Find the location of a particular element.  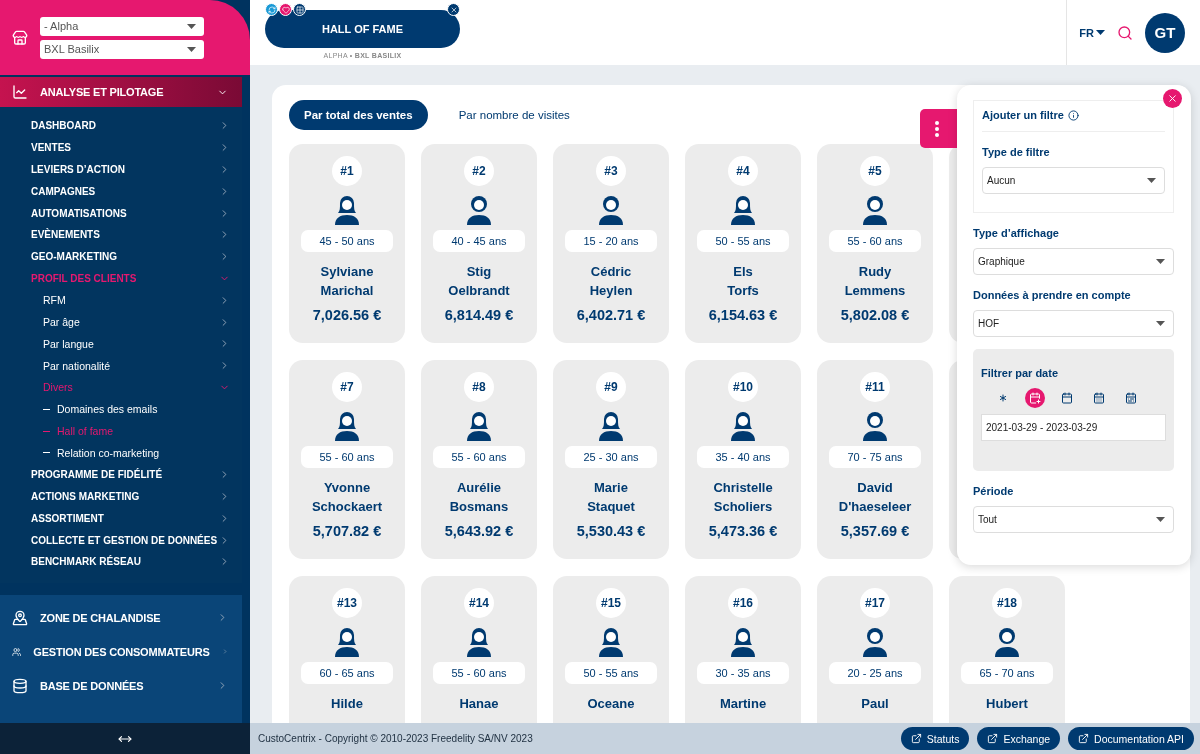

store-select: BXL Basilix is located at coordinates (122, 49).